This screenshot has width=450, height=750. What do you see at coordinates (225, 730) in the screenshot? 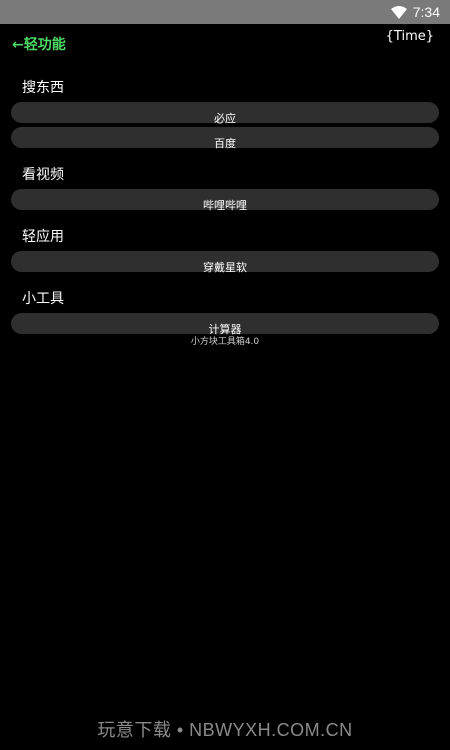
I see `watermark: 玩意下载 • NBWYXH.COM.CN` at bounding box center [225, 730].